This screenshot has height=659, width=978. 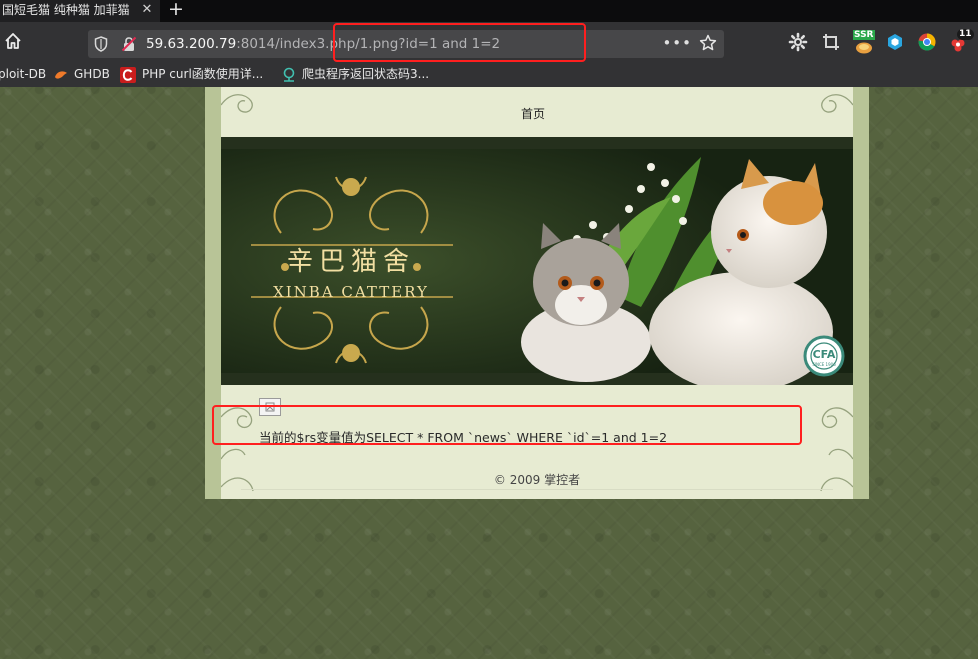 What do you see at coordinates (507, 425) in the screenshot?
I see `query-highlight-box` at bounding box center [507, 425].